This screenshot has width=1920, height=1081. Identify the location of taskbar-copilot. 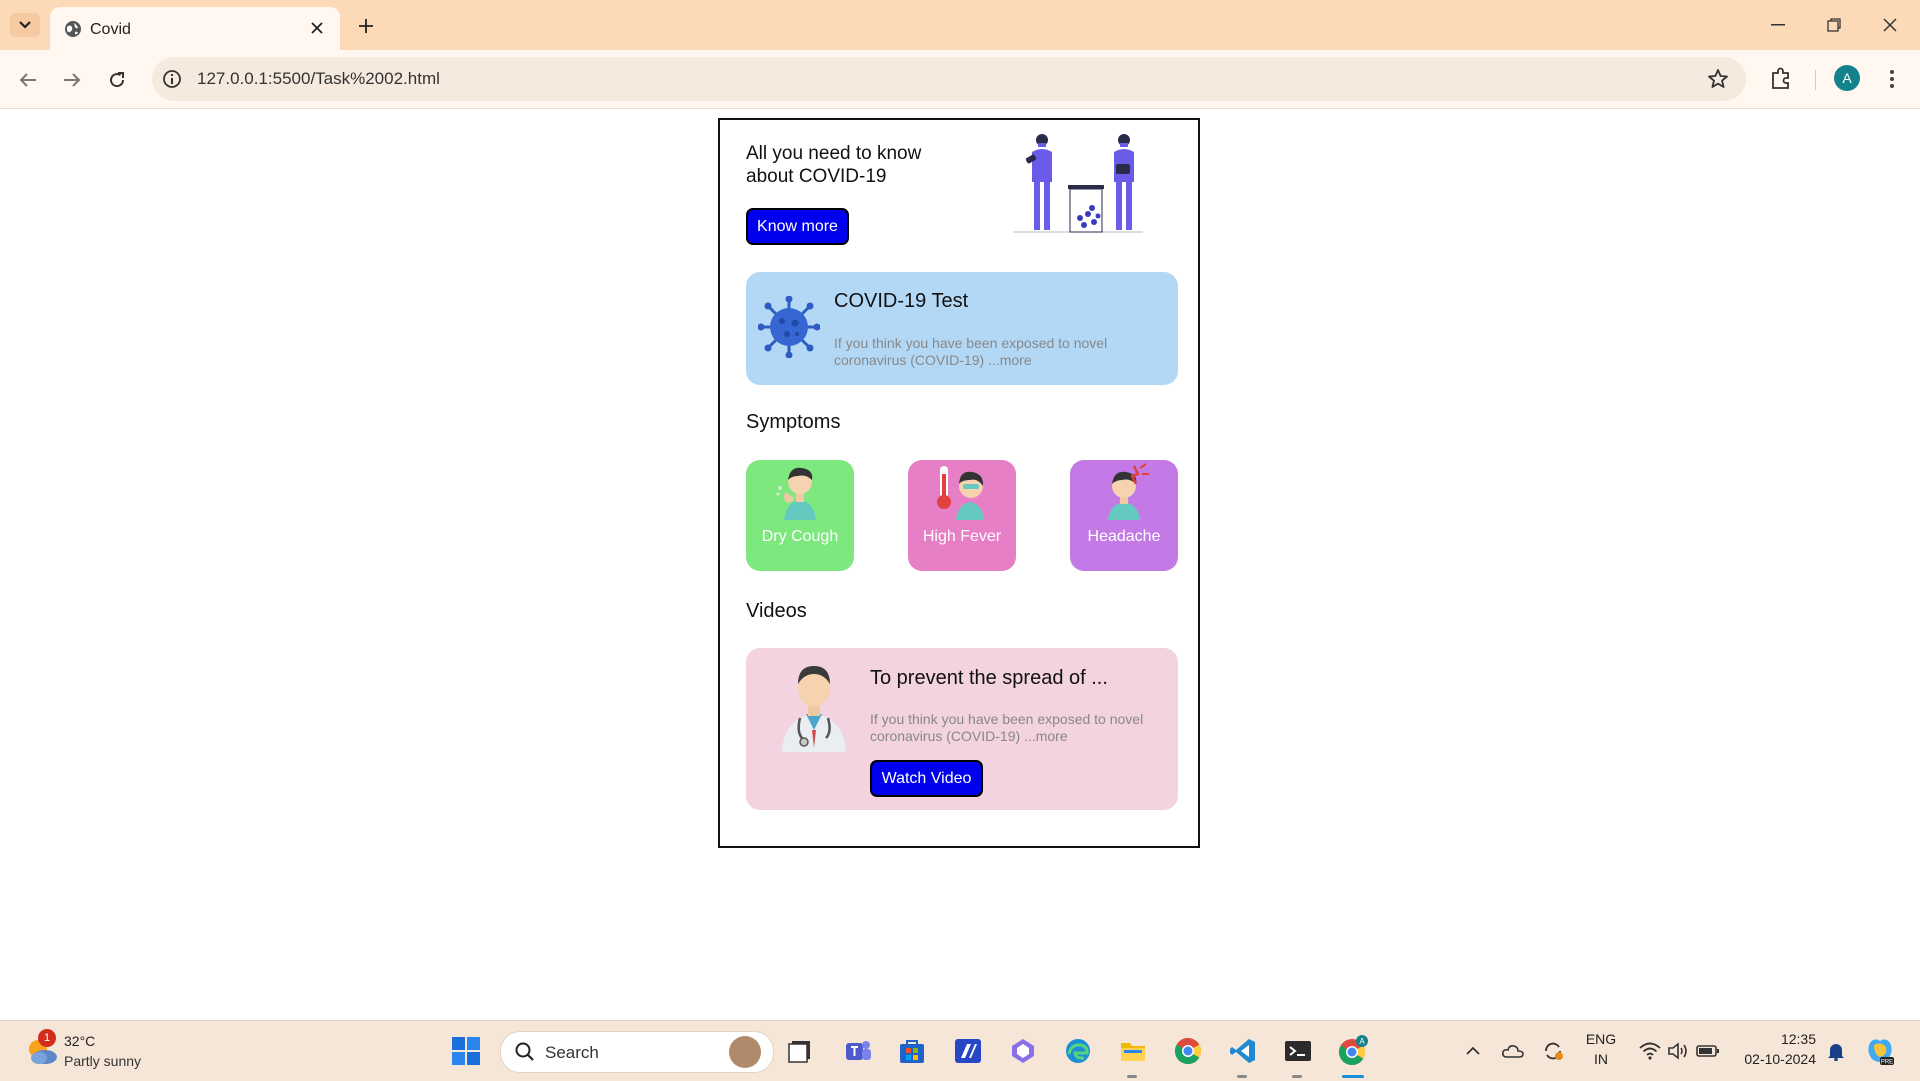
(1023, 1051).